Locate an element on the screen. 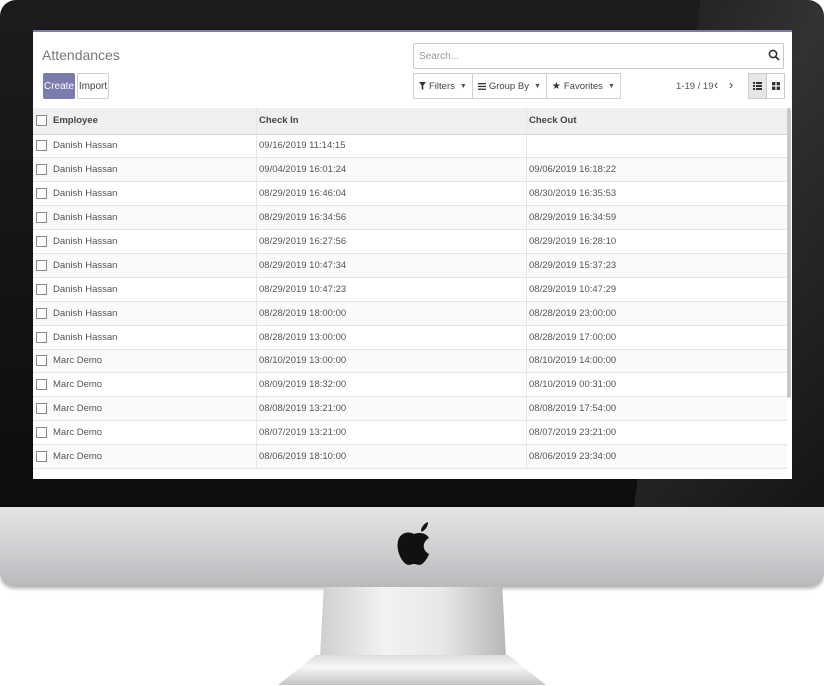 This screenshot has height=686, width=824. column-header-check-out: Check Out is located at coordinates (656, 121).